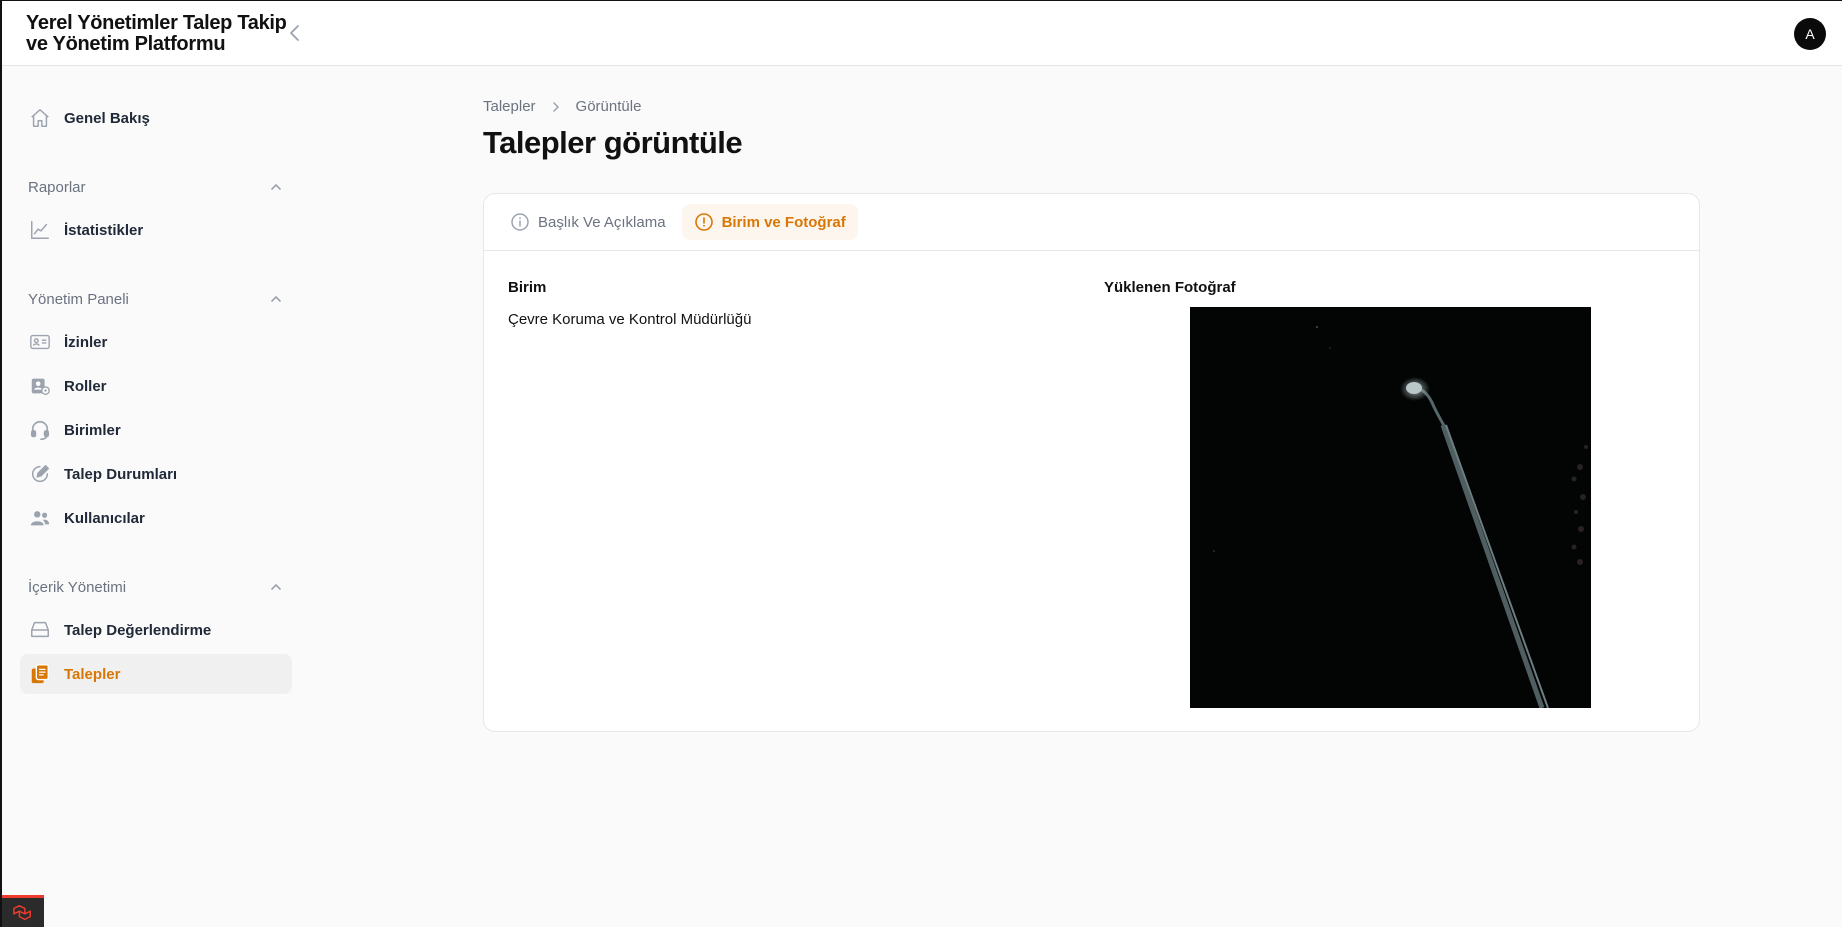 This screenshot has width=1842, height=927. Describe the element at coordinates (121, 474) in the screenshot. I see `sidebar-item-label: Talep Durumları` at that location.